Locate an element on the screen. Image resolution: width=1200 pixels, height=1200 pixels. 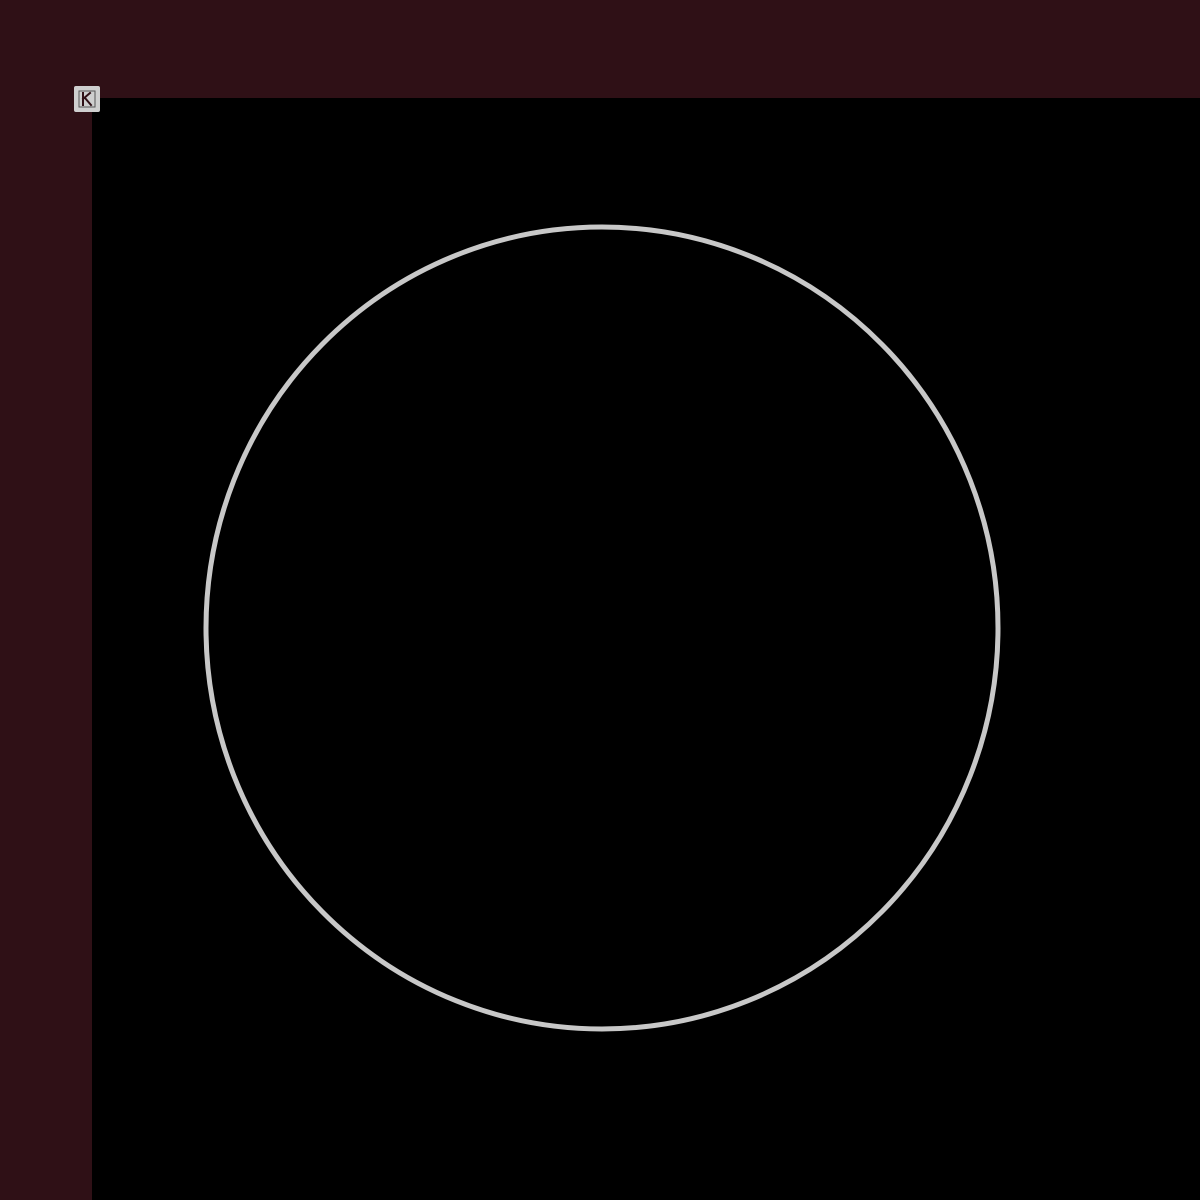
k-glyph-icon is located at coordinates (87, 99).